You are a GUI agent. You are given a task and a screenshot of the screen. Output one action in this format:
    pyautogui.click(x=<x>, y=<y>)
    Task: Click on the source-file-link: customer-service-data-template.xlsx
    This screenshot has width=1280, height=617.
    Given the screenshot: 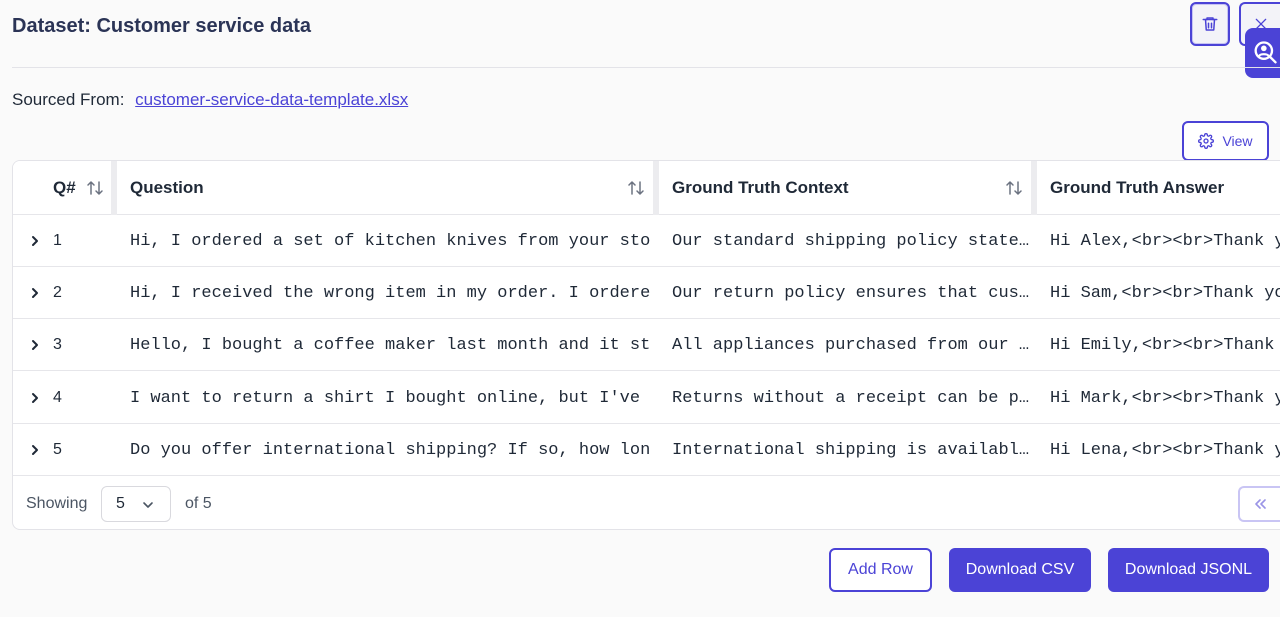 What is the action you would take?
    pyautogui.click(x=271, y=99)
    